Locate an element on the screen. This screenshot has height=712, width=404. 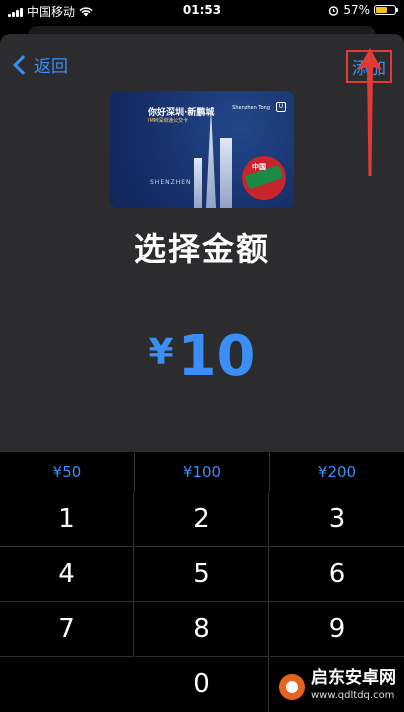
key-6: 6 is located at coordinates (337, 574).